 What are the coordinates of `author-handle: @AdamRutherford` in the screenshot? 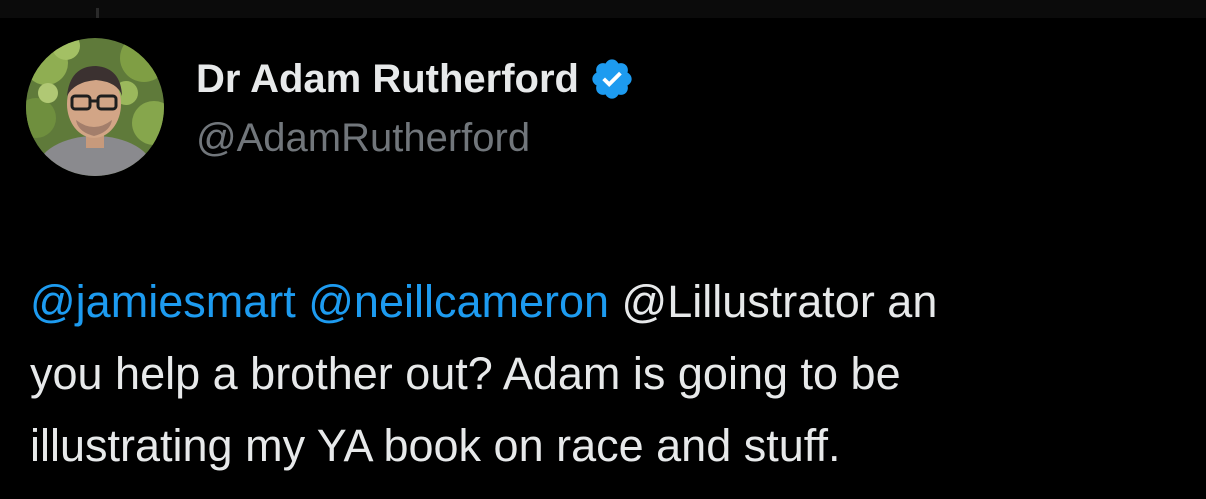 It's located at (363, 138).